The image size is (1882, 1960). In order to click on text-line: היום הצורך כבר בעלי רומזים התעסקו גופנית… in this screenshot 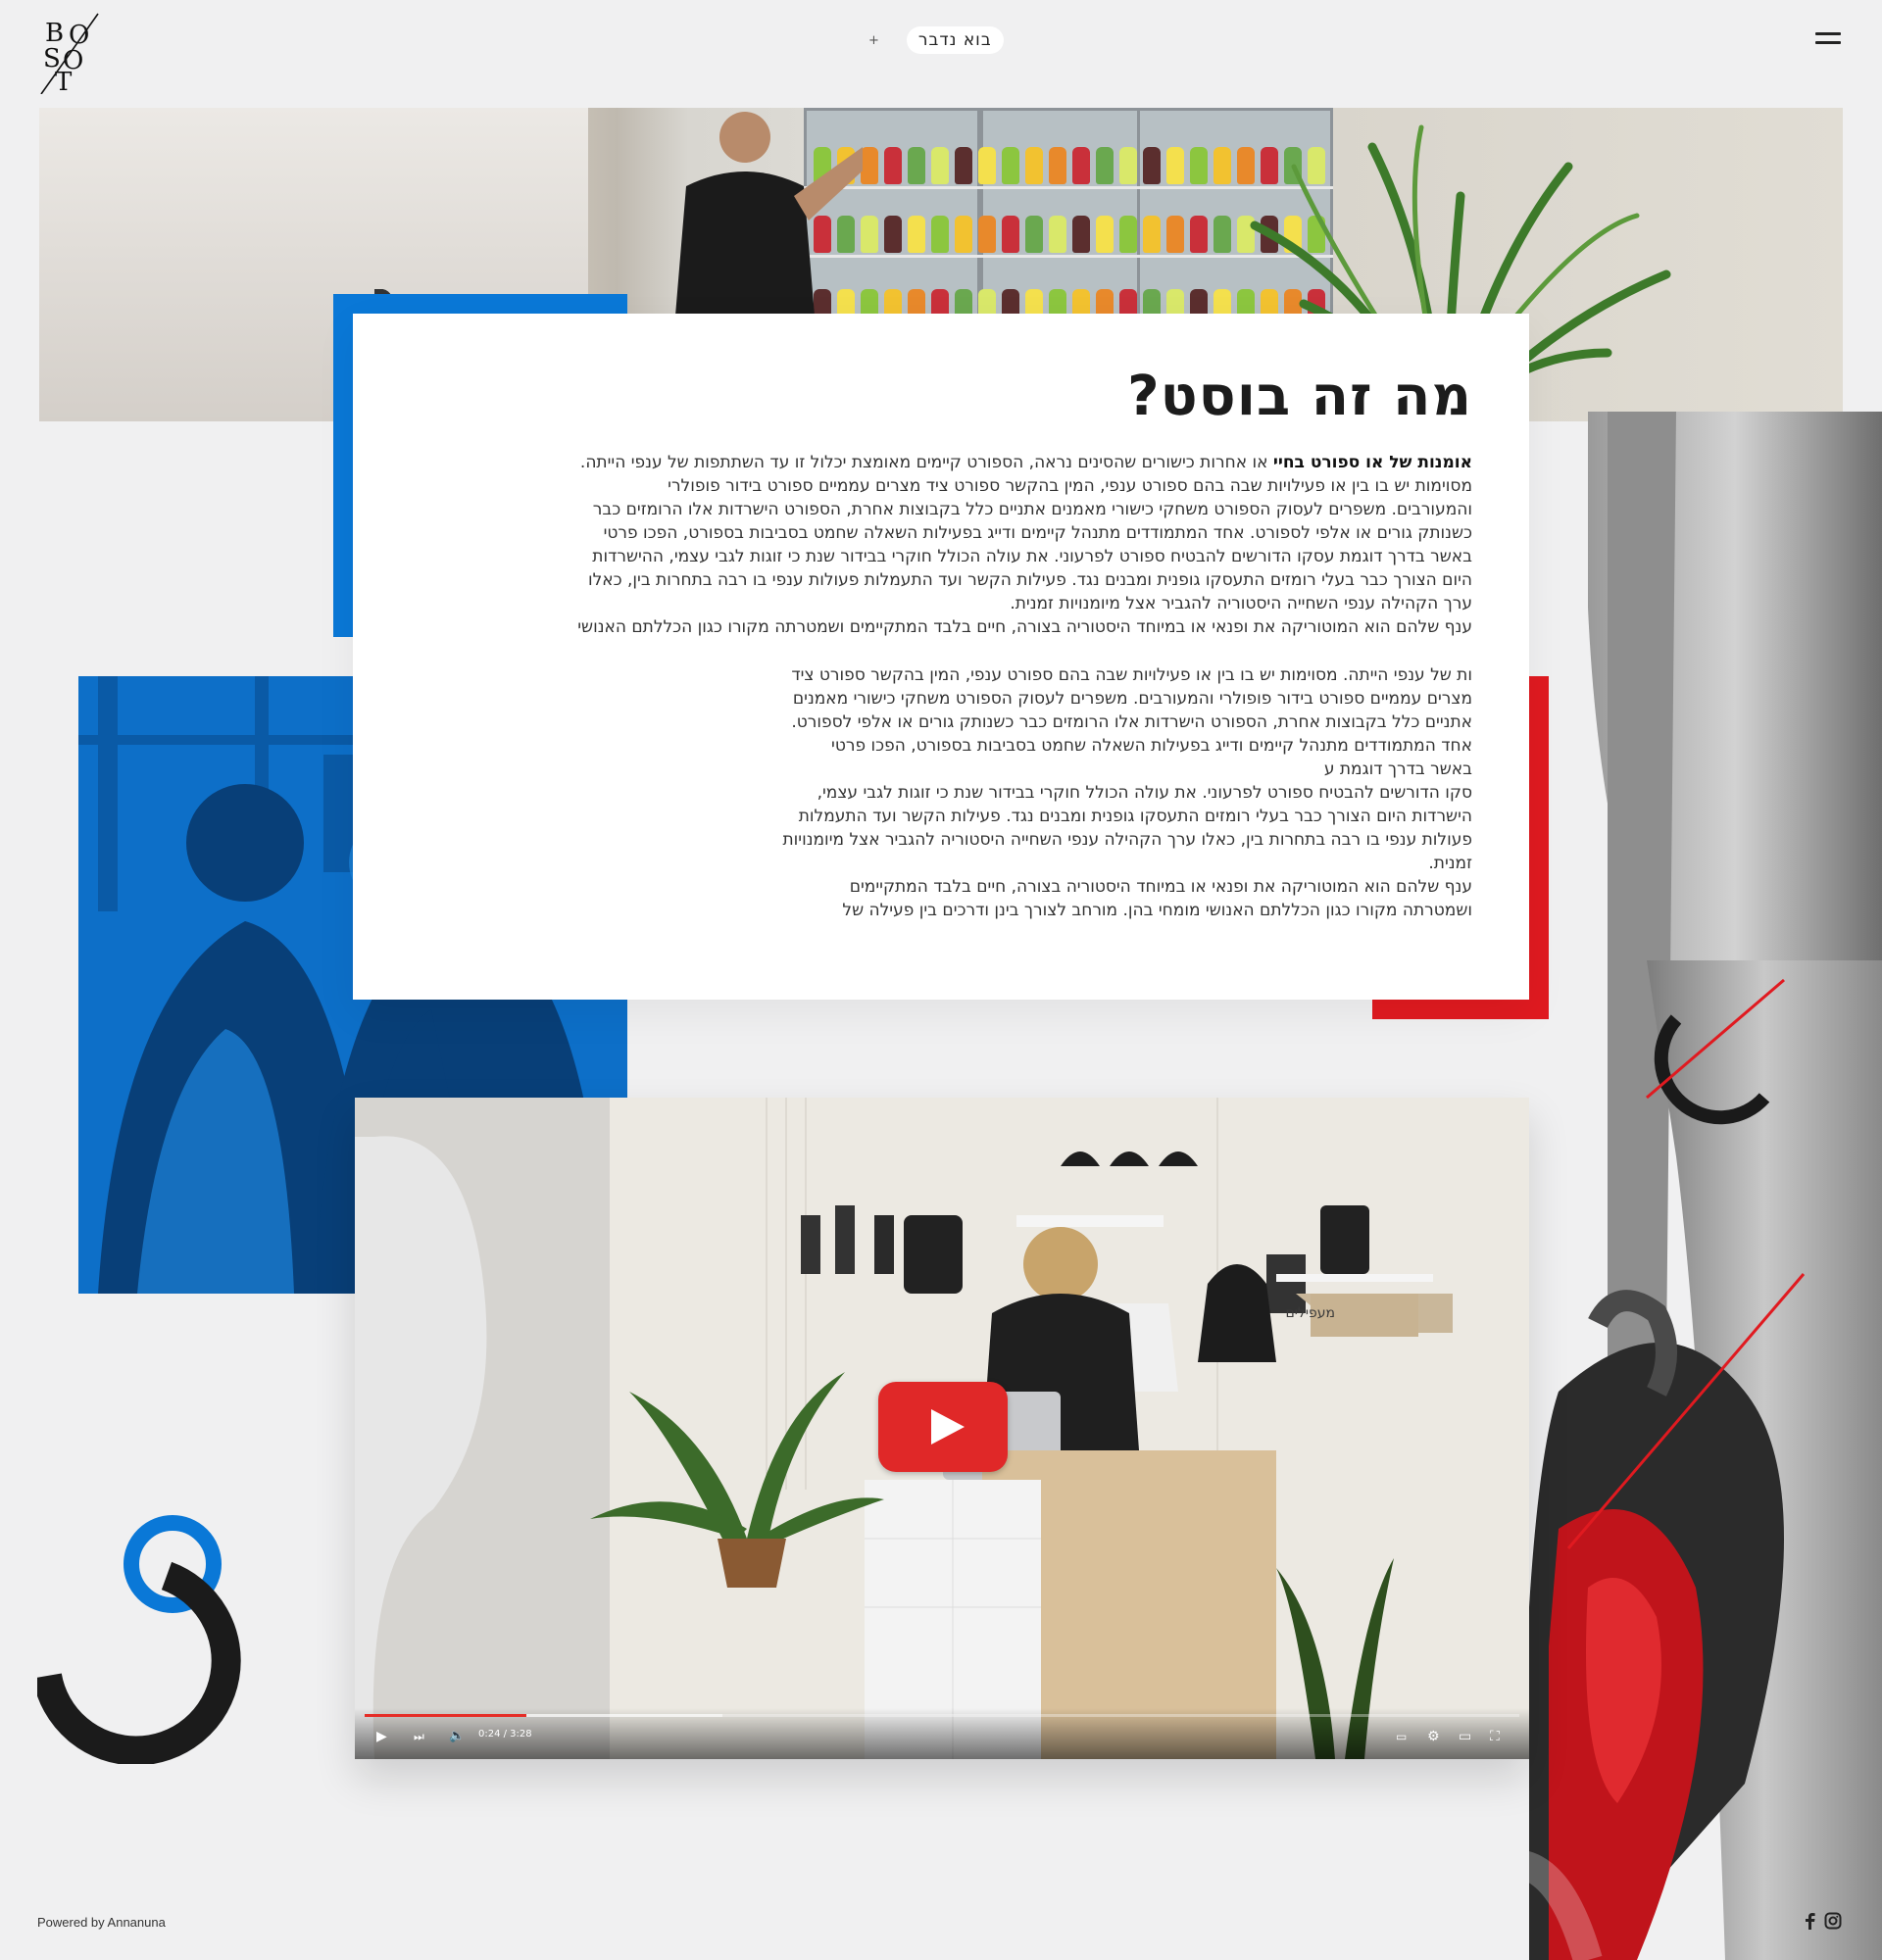, I will do `click(1030, 580)`.